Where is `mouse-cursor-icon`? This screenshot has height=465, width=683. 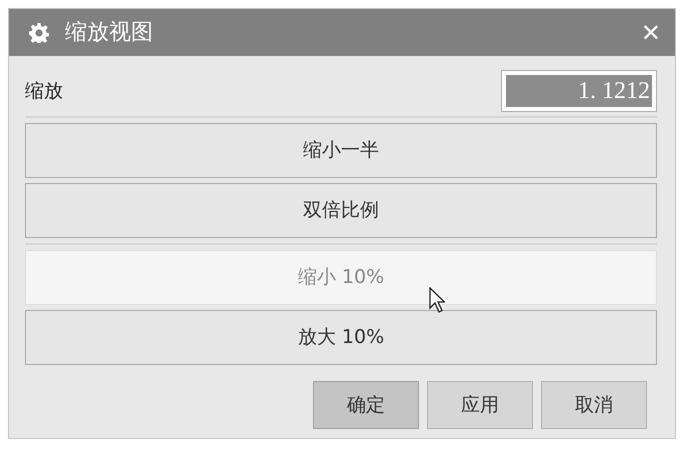
mouse-cursor-icon is located at coordinates (437, 300).